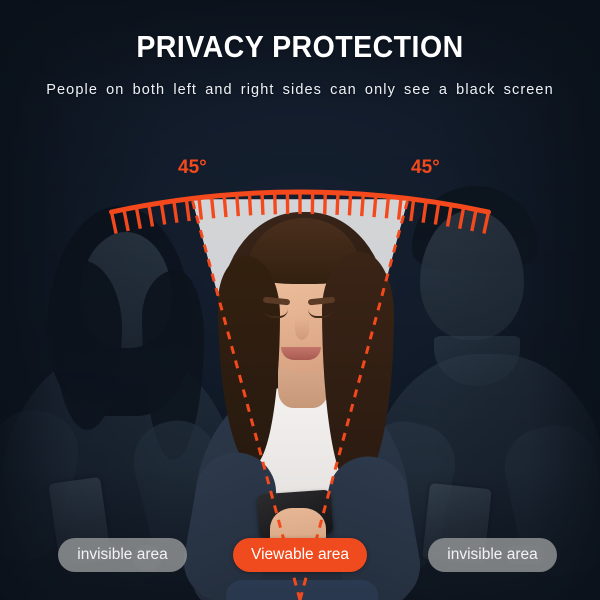 This screenshot has height=600, width=600. What do you see at coordinates (425, 167) in the screenshot?
I see `angle-label-right: 45°` at bounding box center [425, 167].